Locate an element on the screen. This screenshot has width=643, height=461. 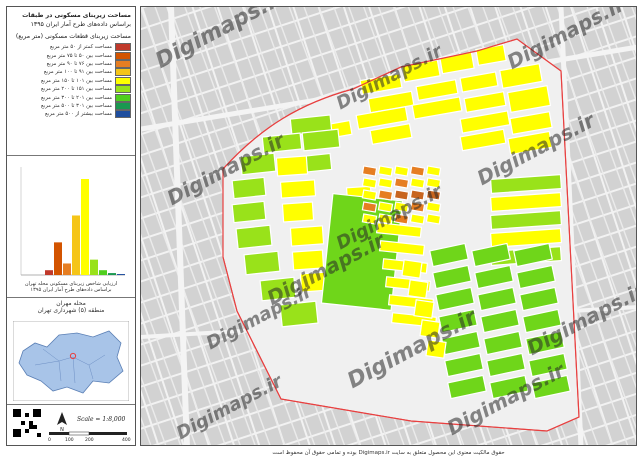
legend-item: مساحت بین ۹۱ تا ۱۰۰ متر مربع is located at coordinates (71, 72).